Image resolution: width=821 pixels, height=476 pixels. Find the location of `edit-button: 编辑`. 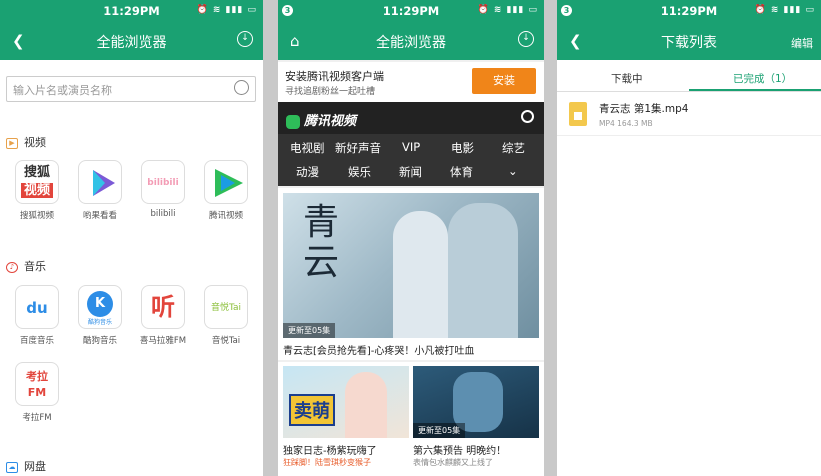

edit-button: 编辑 is located at coordinates (802, 43).